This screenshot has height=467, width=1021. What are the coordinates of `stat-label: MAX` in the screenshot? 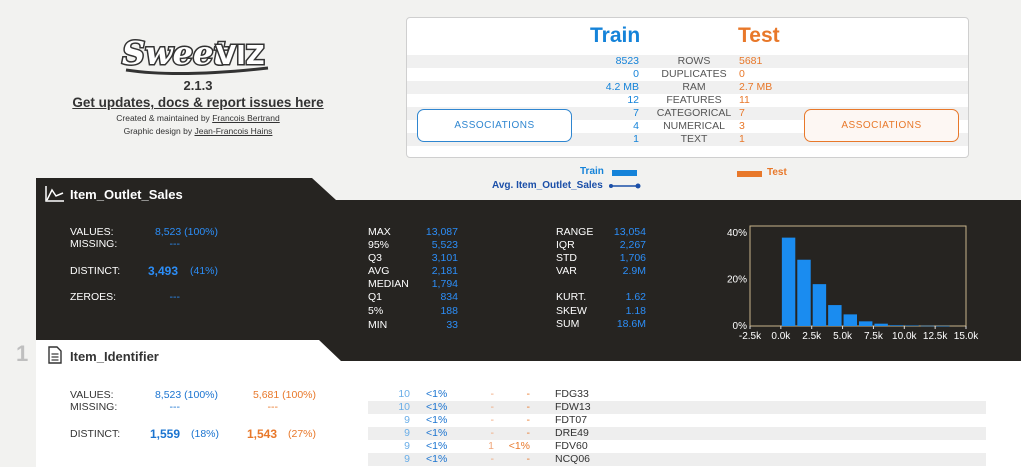 It's located at (379, 232).